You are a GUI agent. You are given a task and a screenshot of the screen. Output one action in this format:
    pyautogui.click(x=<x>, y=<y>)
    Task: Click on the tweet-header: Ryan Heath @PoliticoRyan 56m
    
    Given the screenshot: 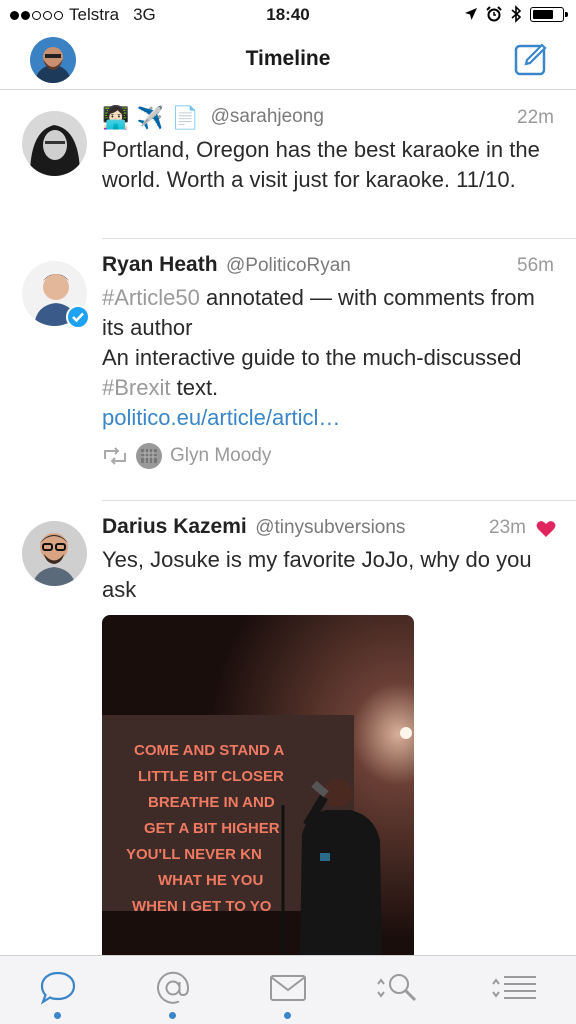 What is the action you would take?
    pyautogui.click(x=329, y=268)
    